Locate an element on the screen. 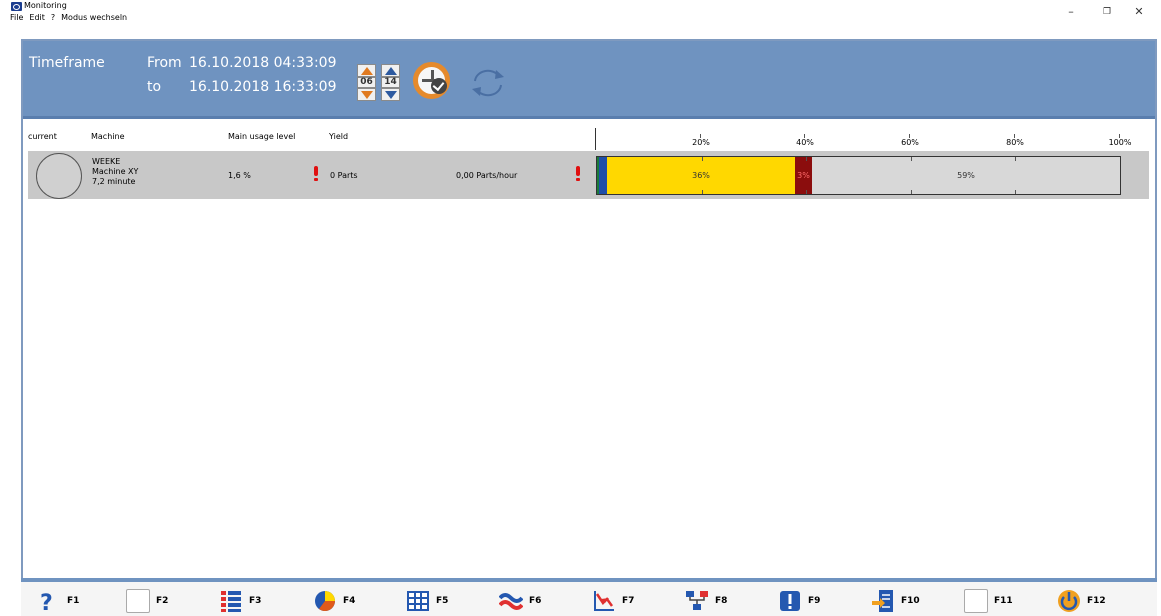  machine-duration: 7,2 minute is located at coordinates (114, 181).